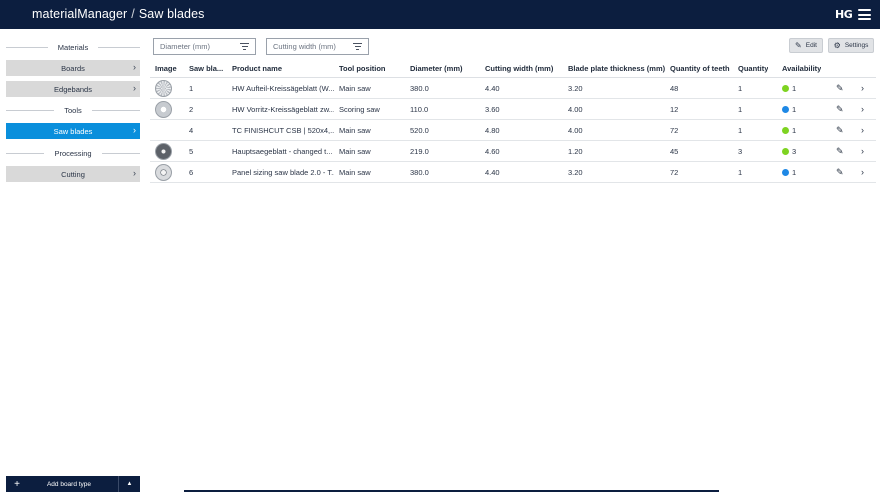 This screenshot has height=496, width=880. I want to click on sidebar-item-saw-blades: Saw blades ›, so click(73, 131).